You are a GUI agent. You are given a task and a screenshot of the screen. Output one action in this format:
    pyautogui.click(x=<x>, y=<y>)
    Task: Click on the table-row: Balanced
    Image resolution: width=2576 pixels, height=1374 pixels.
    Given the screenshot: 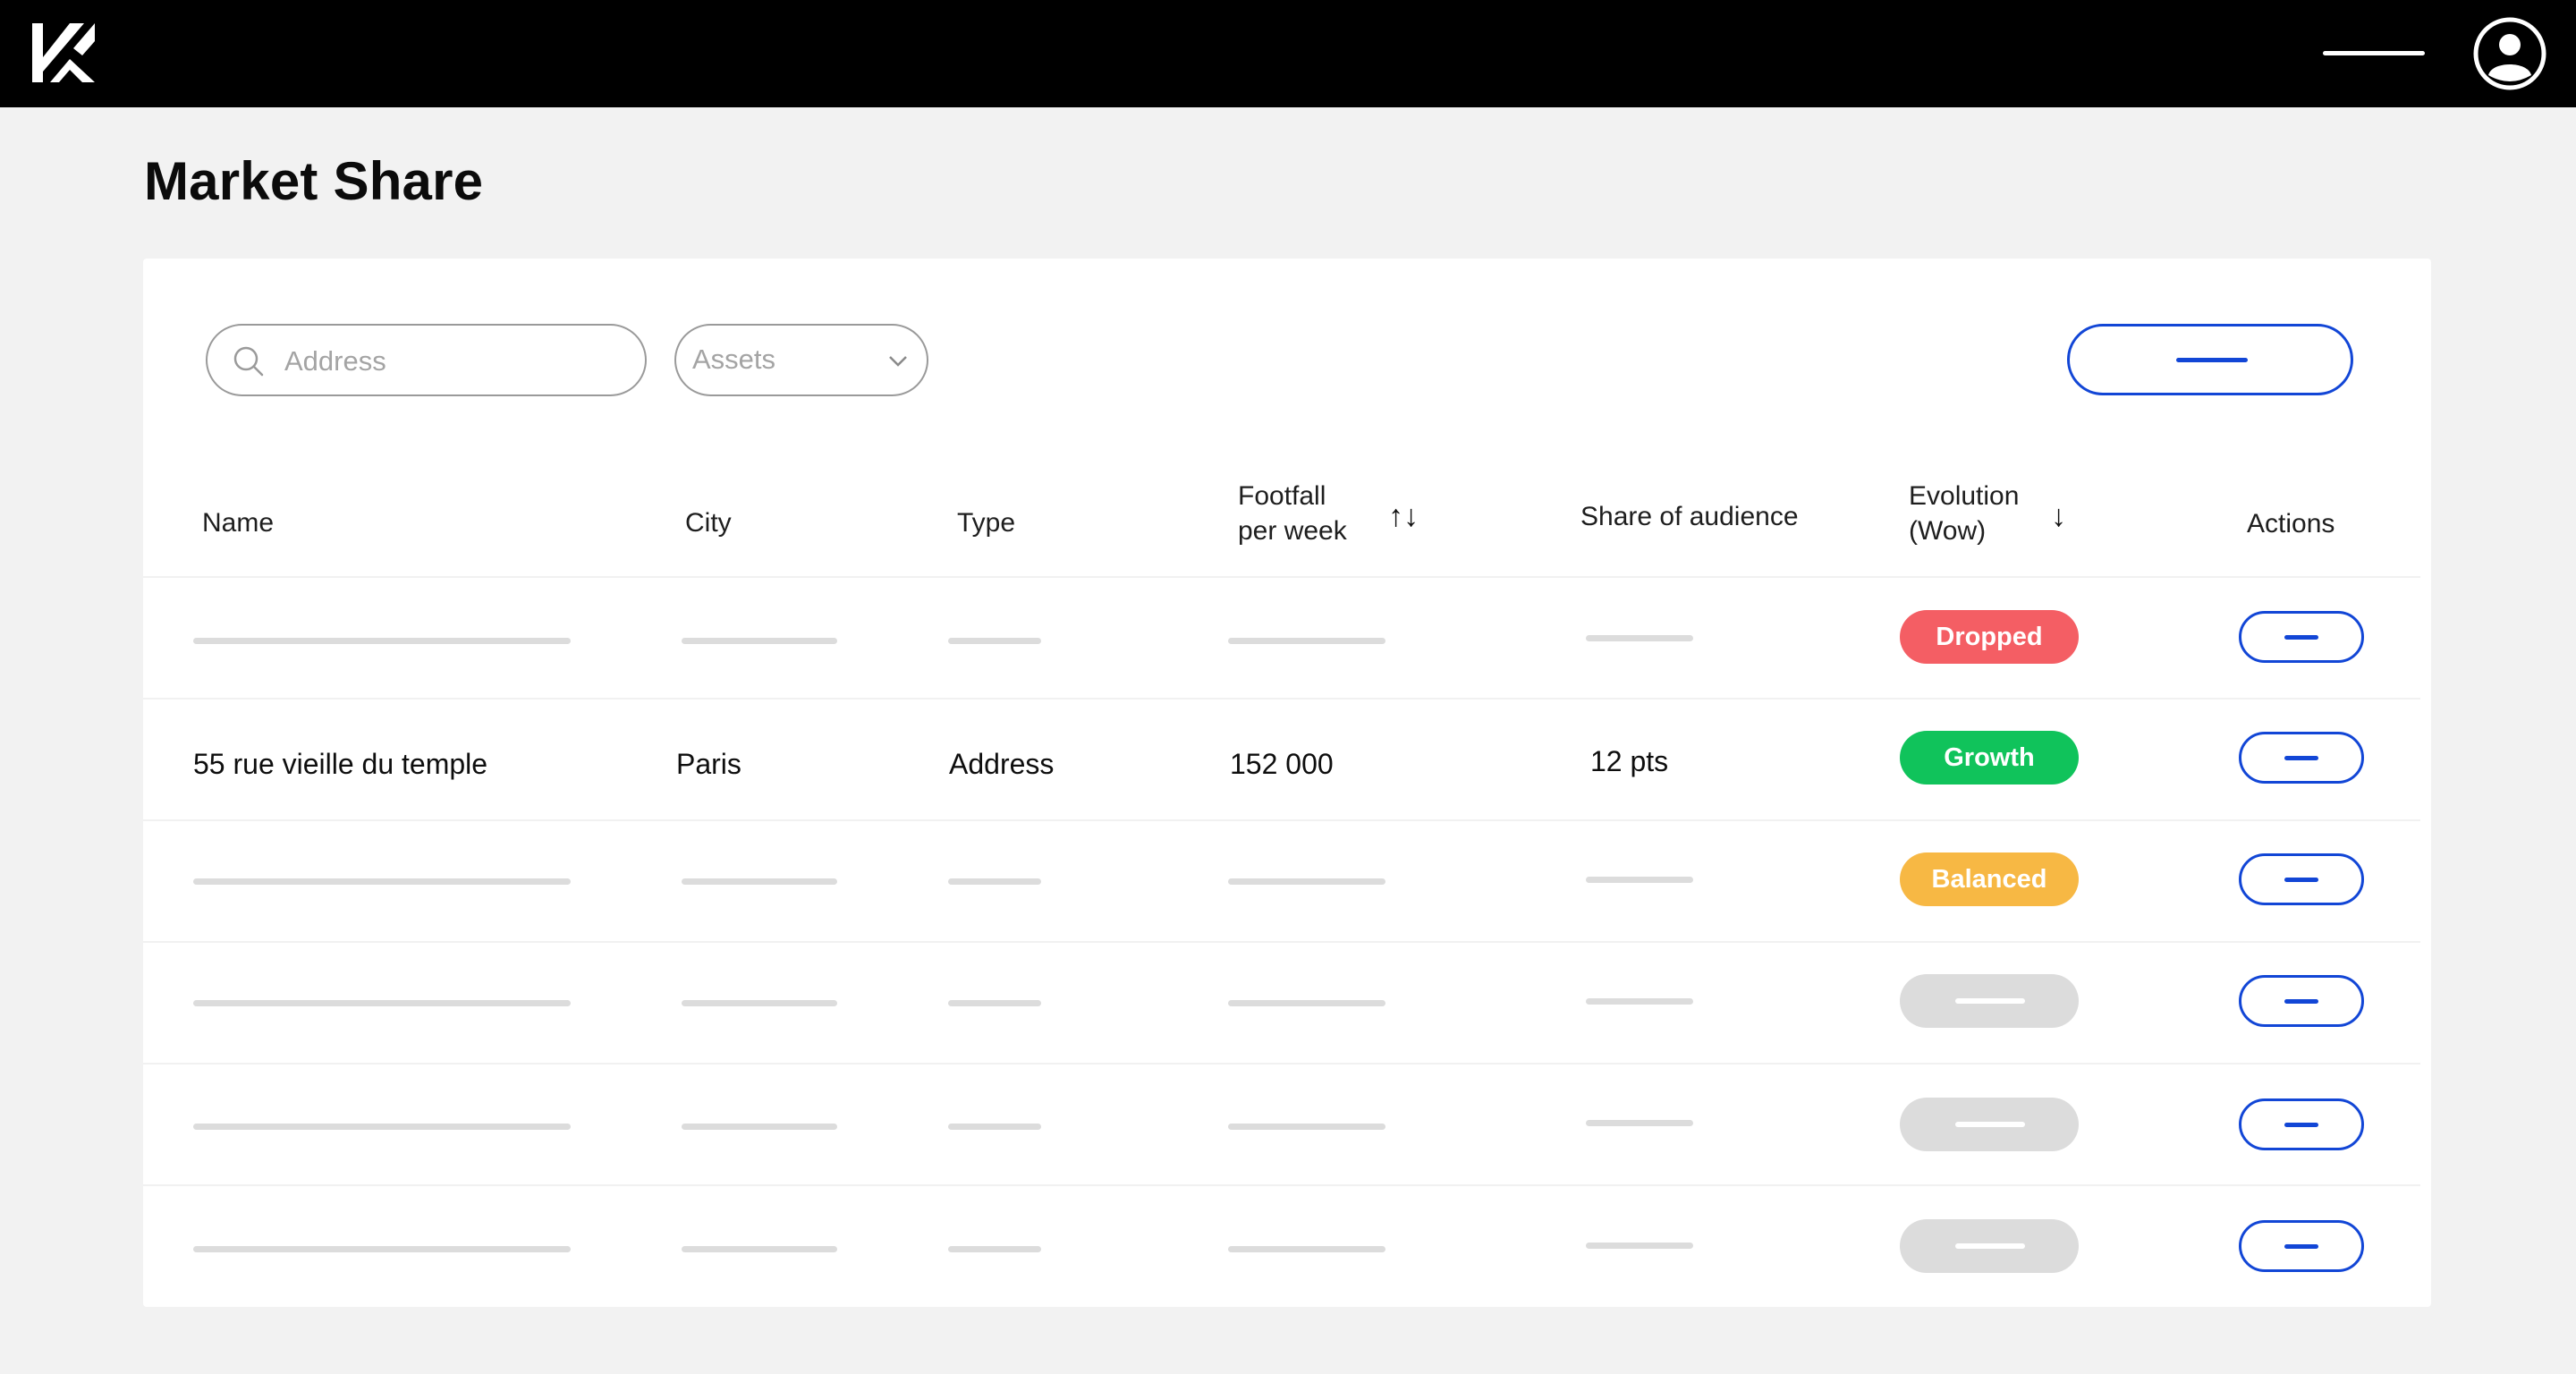 What is the action you would take?
    pyautogui.click(x=1281, y=881)
    